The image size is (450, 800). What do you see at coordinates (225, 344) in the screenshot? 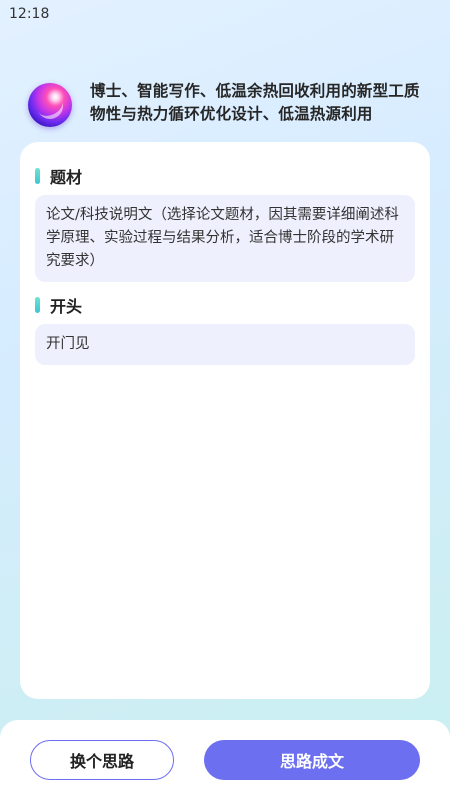
I see `section-content-opening: 开门见` at bounding box center [225, 344].